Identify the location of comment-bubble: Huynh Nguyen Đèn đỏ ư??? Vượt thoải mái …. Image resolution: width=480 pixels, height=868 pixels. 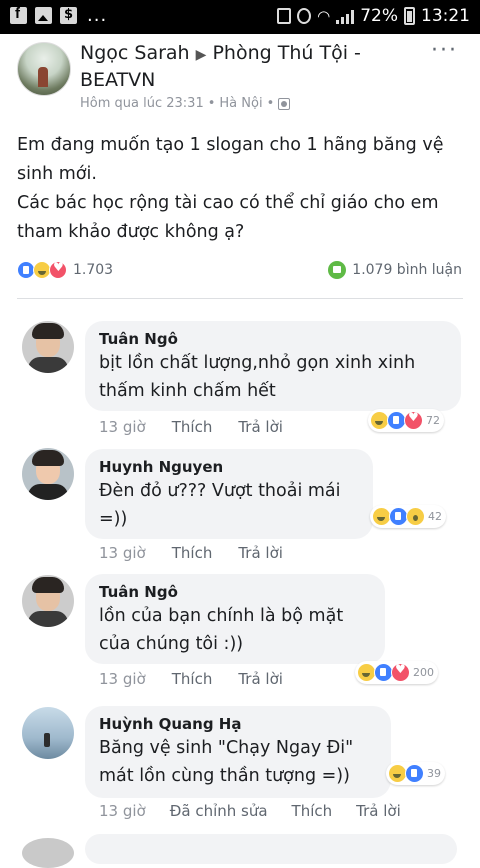
(229, 494).